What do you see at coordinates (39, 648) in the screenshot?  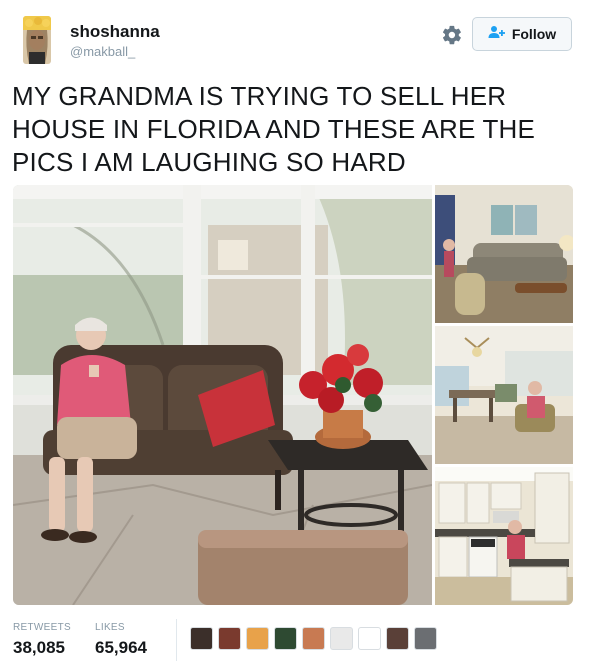 I see `retweets-count: 38,085` at bounding box center [39, 648].